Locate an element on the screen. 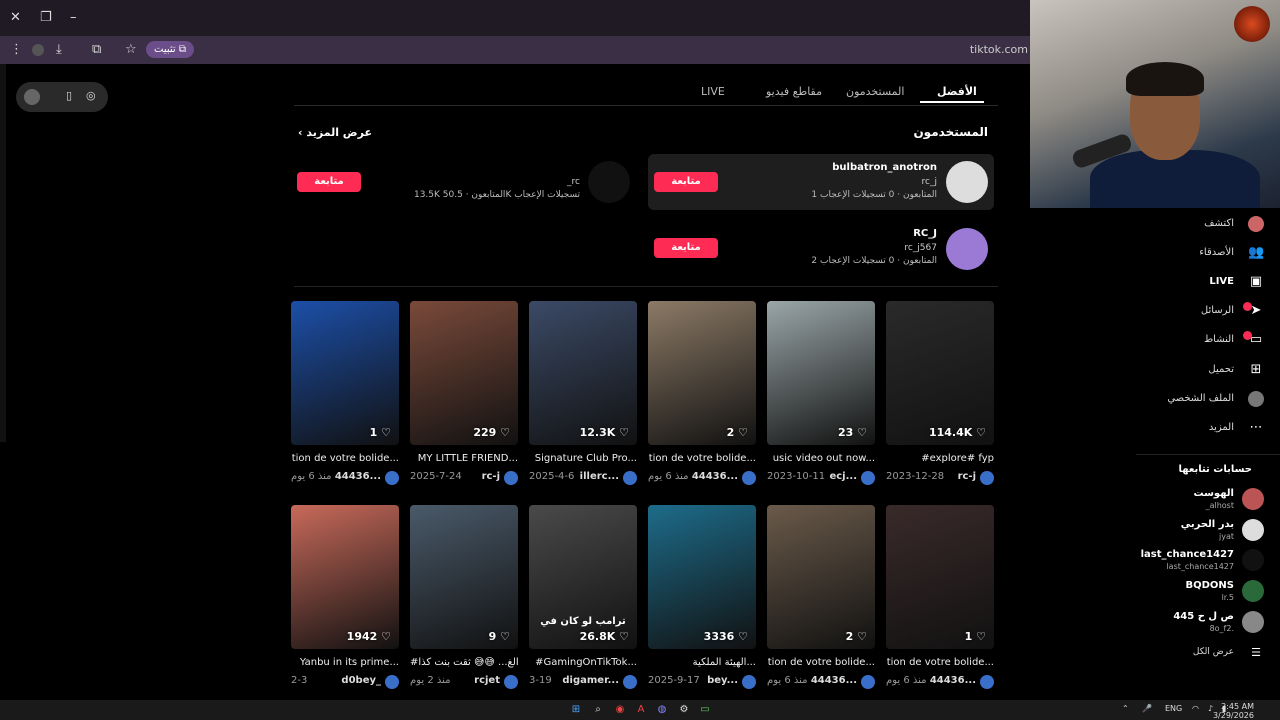  system-clock: 2:45 AM 3/29/2026 is located at coordinates (1233, 711).